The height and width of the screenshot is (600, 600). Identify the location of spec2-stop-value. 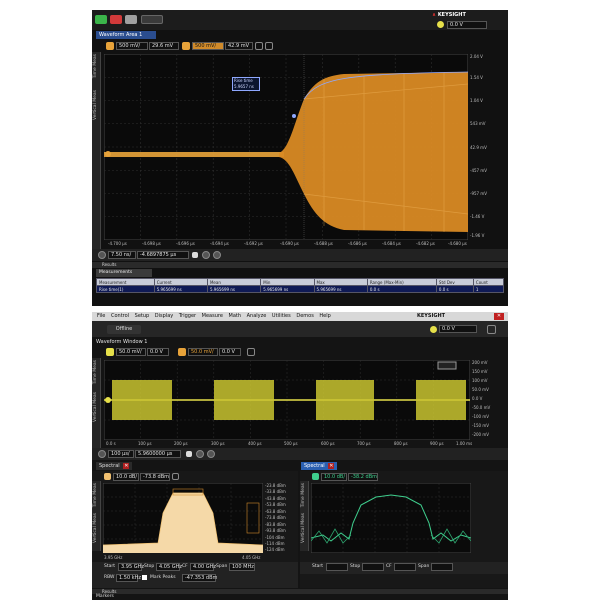
(373, 567).